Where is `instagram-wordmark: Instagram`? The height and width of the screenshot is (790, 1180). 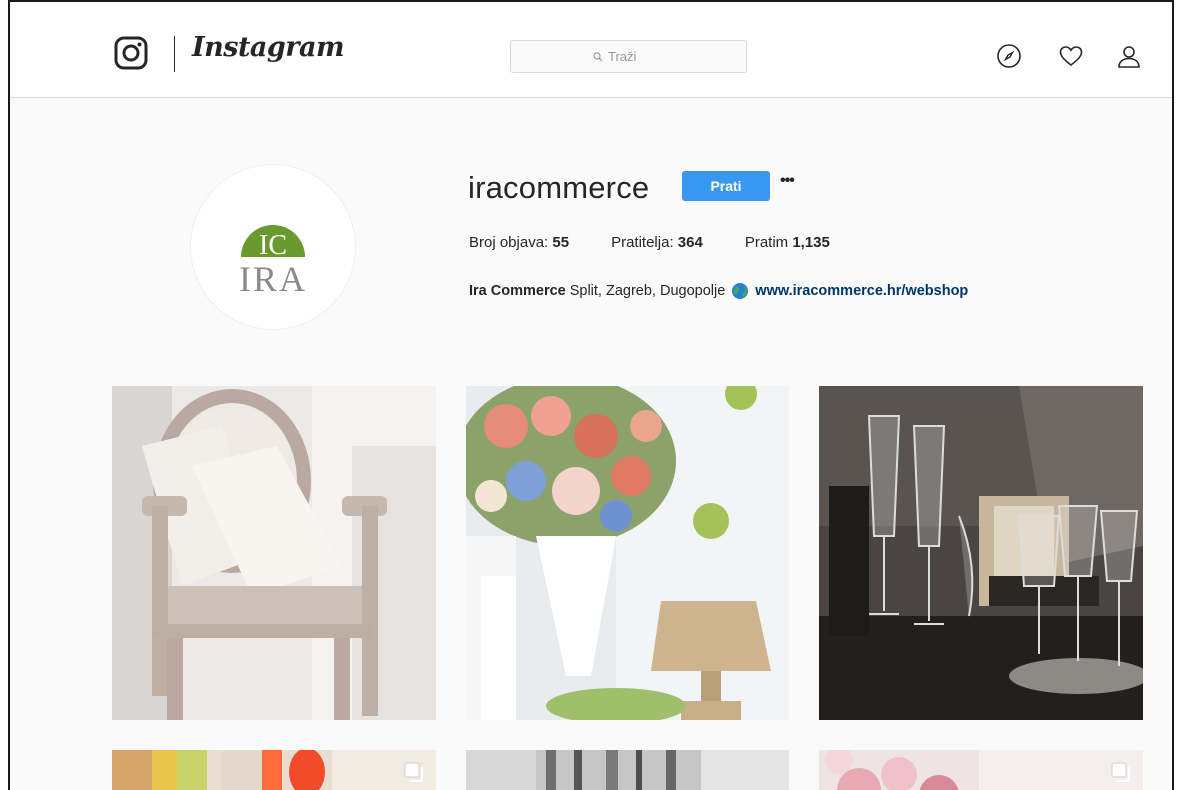 instagram-wordmark: Instagram is located at coordinates (268, 47).